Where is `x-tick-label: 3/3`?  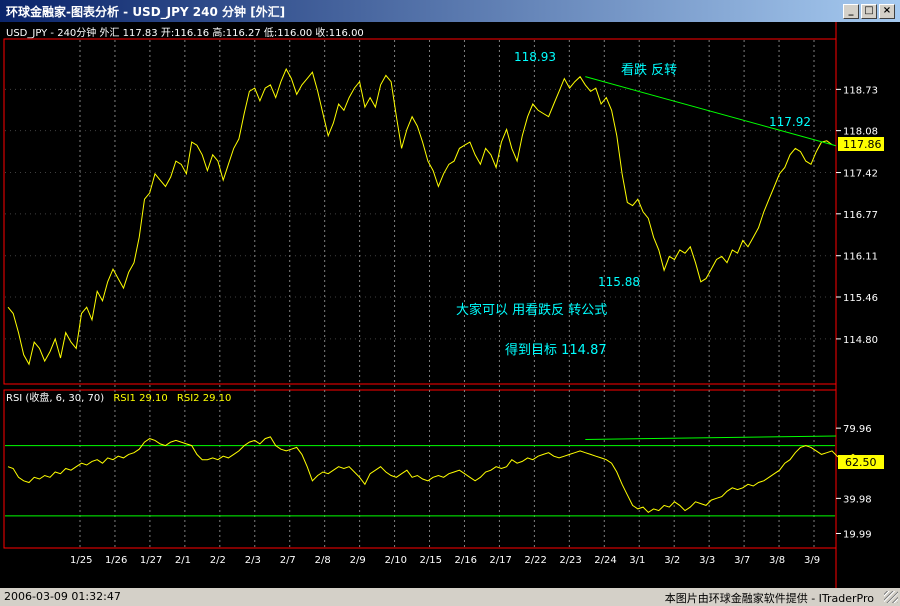
x-tick-label: 3/3 is located at coordinates (707, 560).